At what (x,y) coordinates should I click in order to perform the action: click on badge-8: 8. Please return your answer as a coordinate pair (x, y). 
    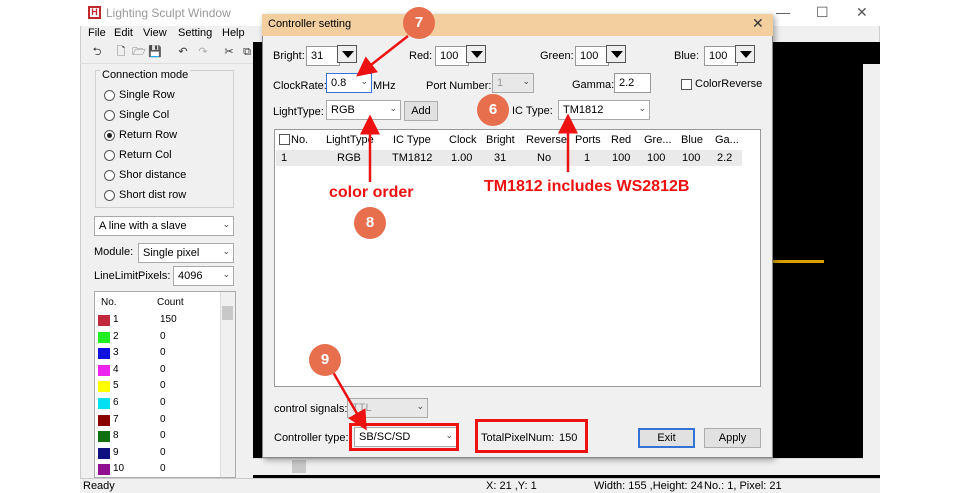
    Looking at the image, I should click on (370, 223).